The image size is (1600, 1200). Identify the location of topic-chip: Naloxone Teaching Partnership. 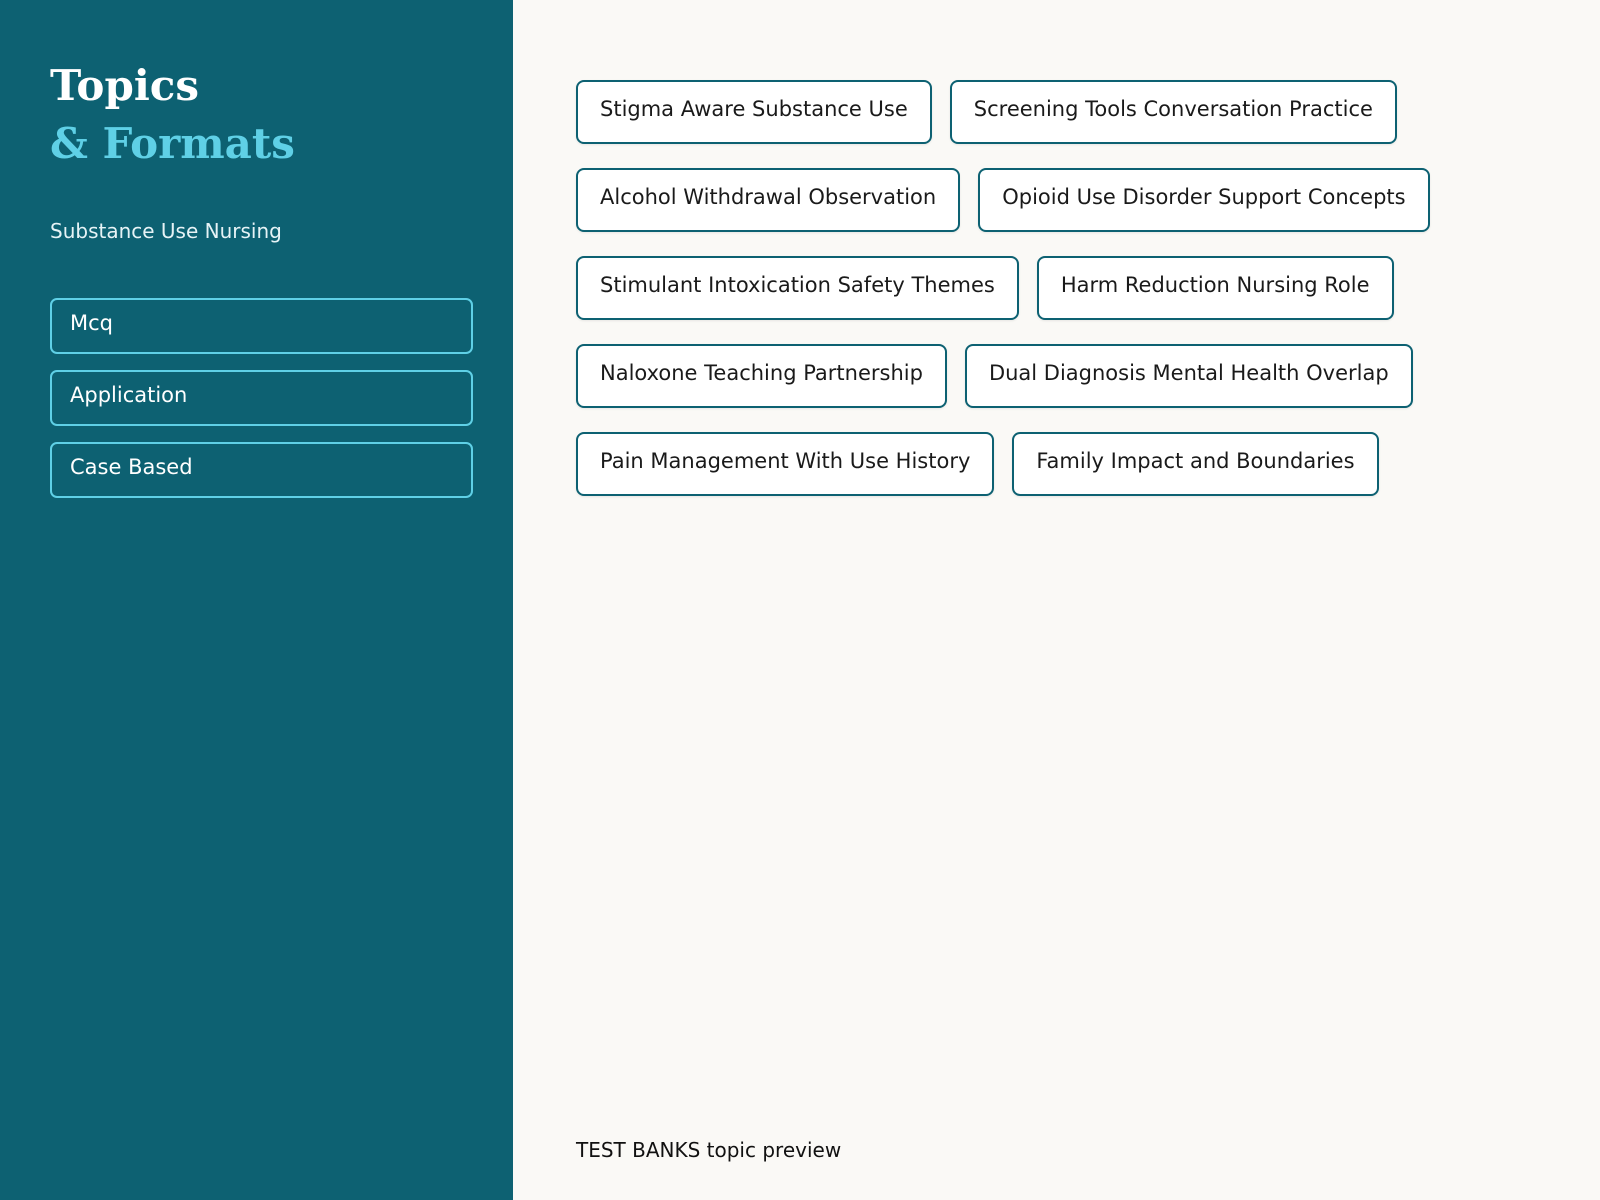
(761, 376).